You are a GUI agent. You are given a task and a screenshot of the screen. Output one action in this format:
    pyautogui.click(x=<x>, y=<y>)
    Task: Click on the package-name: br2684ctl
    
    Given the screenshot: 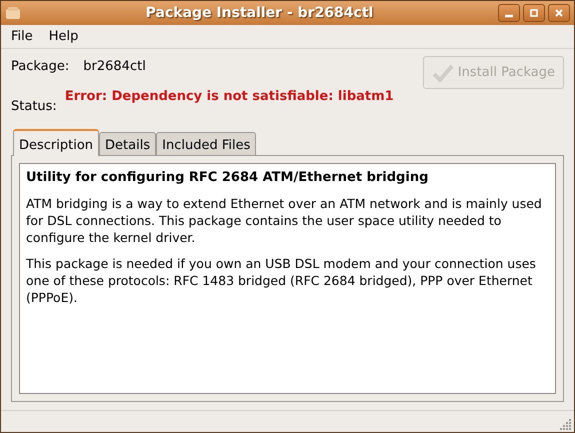 What is the action you would take?
    pyautogui.click(x=114, y=67)
    